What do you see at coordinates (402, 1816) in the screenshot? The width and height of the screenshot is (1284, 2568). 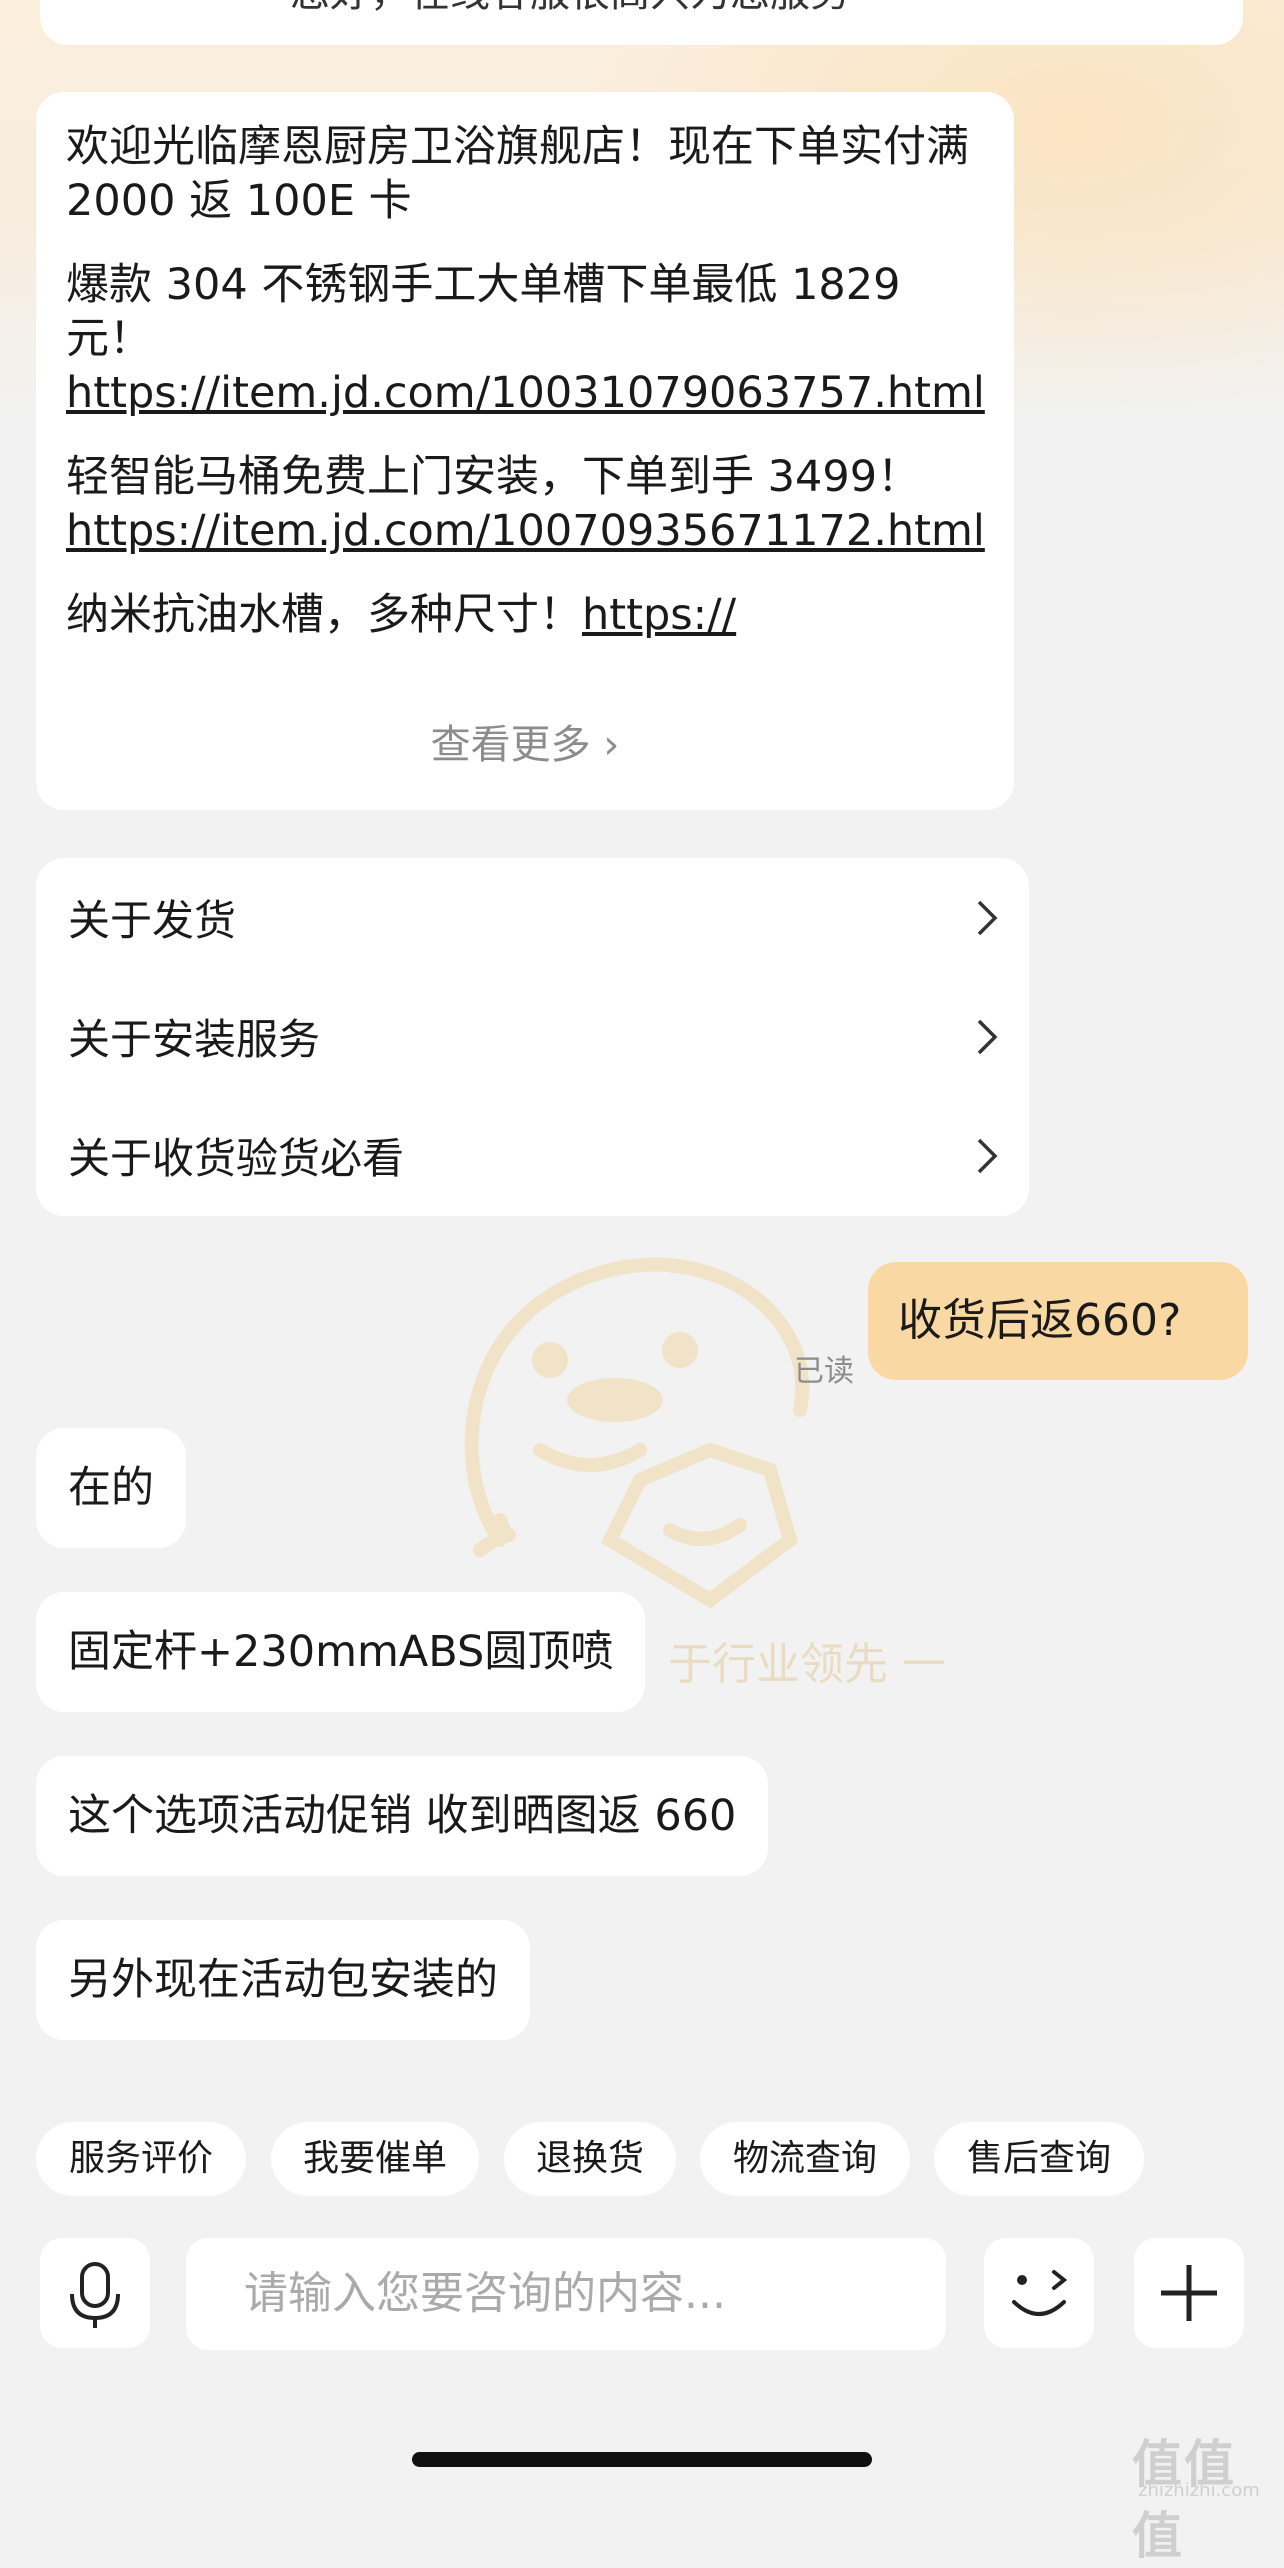 I see `agent-message-bubble: 这个选项活动促销 收到晒图返 660` at bounding box center [402, 1816].